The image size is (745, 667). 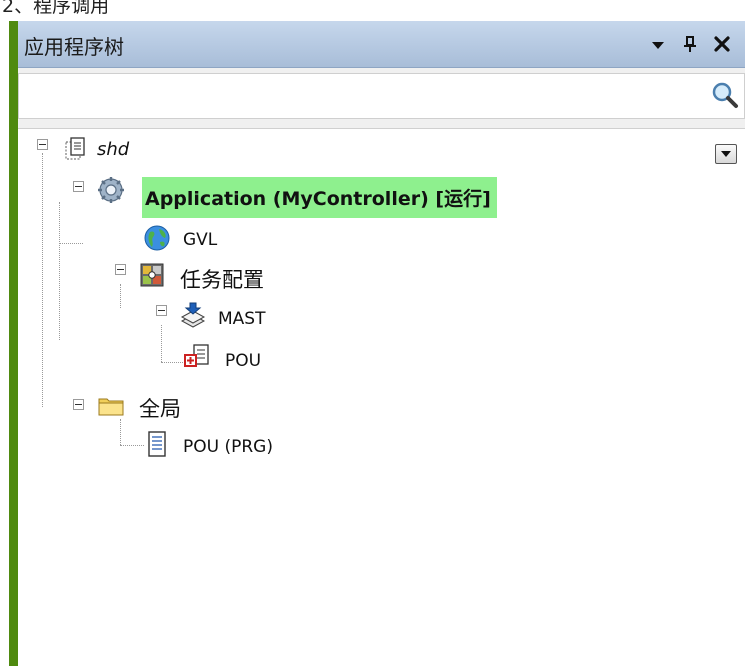 I want to click on chevron-down-icon, so click(x=658, y=45).